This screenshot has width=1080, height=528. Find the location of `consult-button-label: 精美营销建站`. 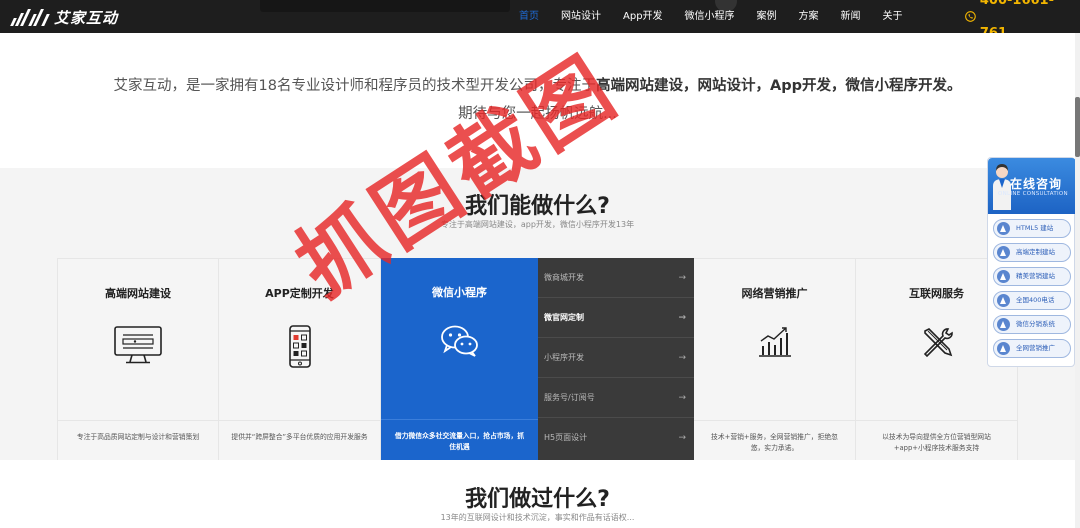

consult-button-label: 精美营销建站 is located at coordinates (1035, 276).